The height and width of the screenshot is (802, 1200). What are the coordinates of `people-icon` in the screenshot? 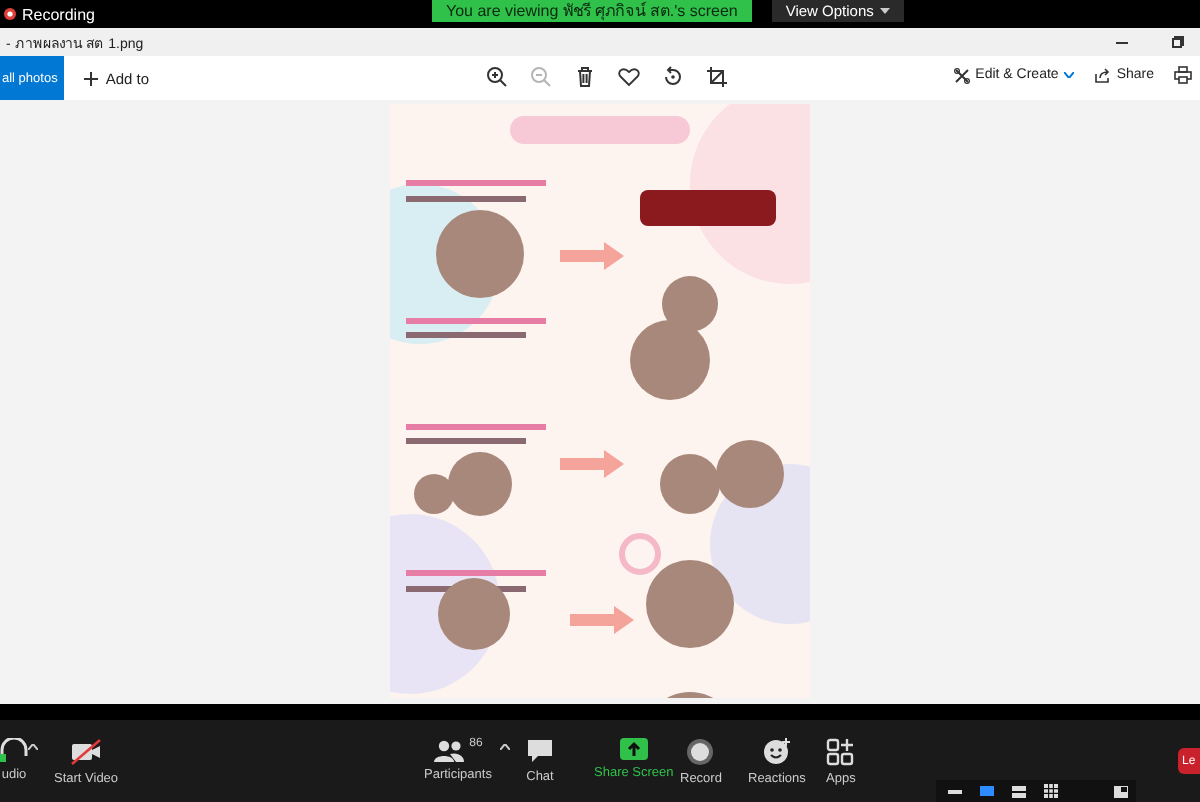 It's located at (448, 750).